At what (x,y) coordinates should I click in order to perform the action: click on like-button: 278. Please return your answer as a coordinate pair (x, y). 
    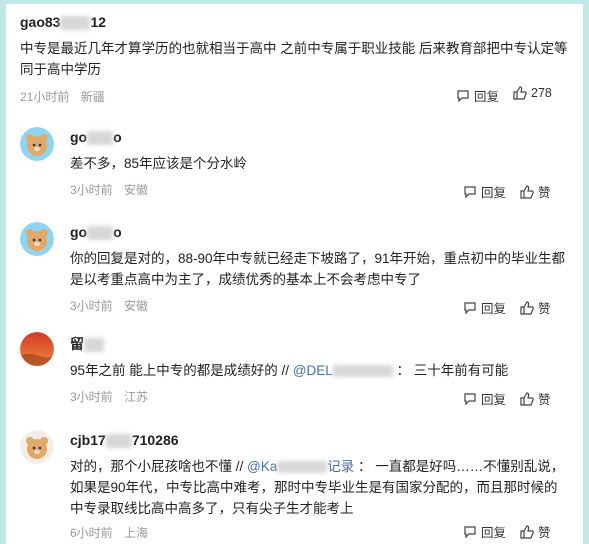
    Looking at the image, I should click on (532, 93).